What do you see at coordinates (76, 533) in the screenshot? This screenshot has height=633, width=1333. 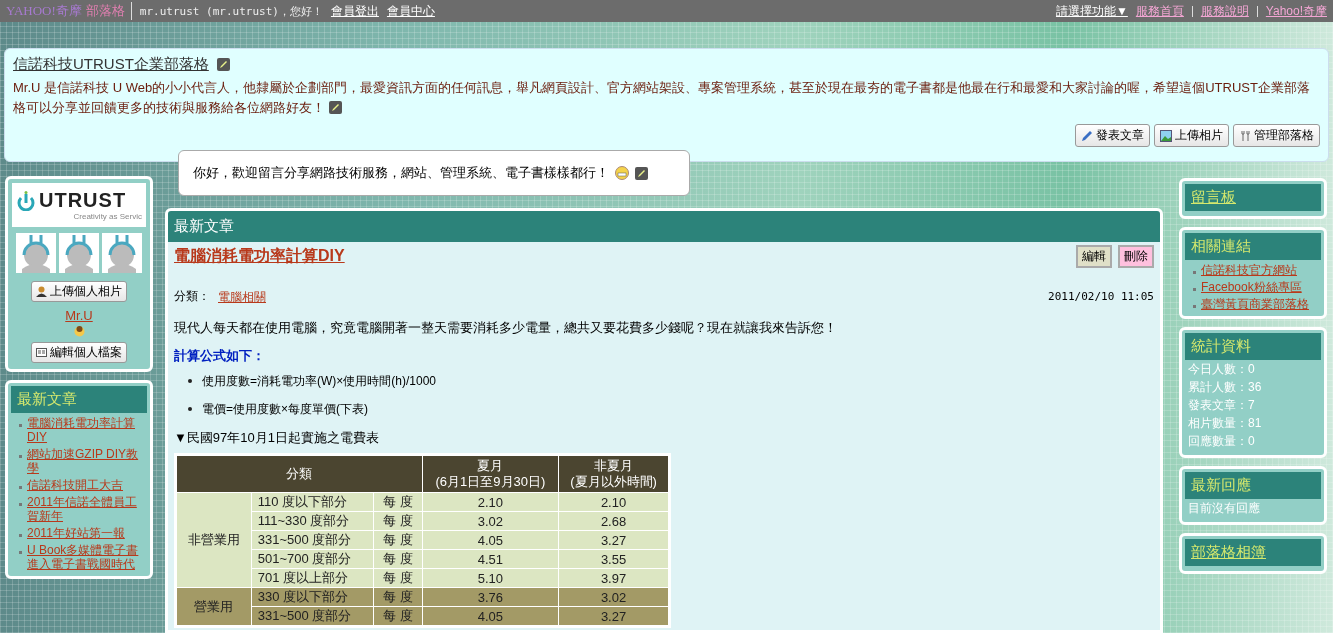 I see `post-link: 2011年好站第一報` at bounding box center [76, 533].